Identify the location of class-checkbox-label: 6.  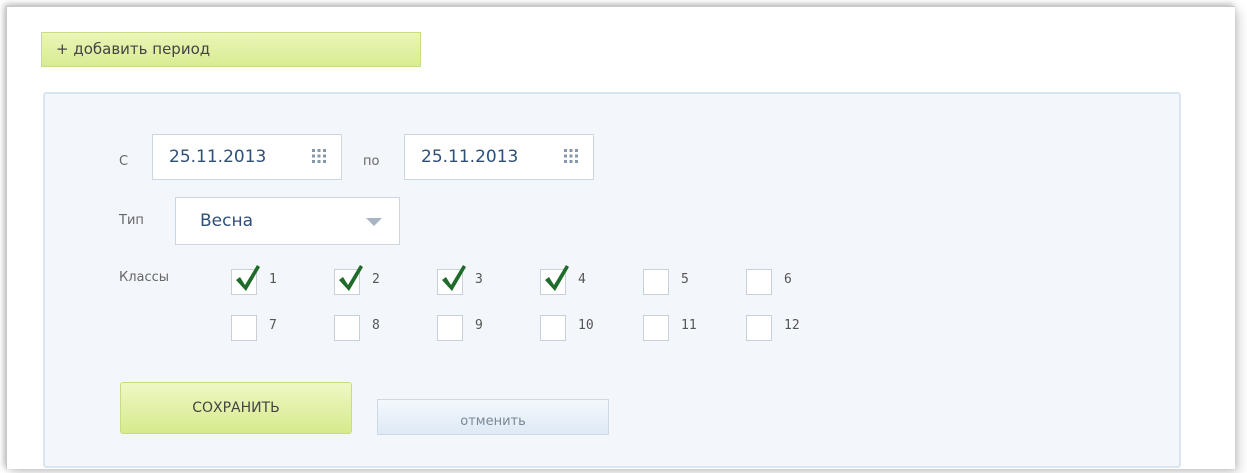
(788, 279).